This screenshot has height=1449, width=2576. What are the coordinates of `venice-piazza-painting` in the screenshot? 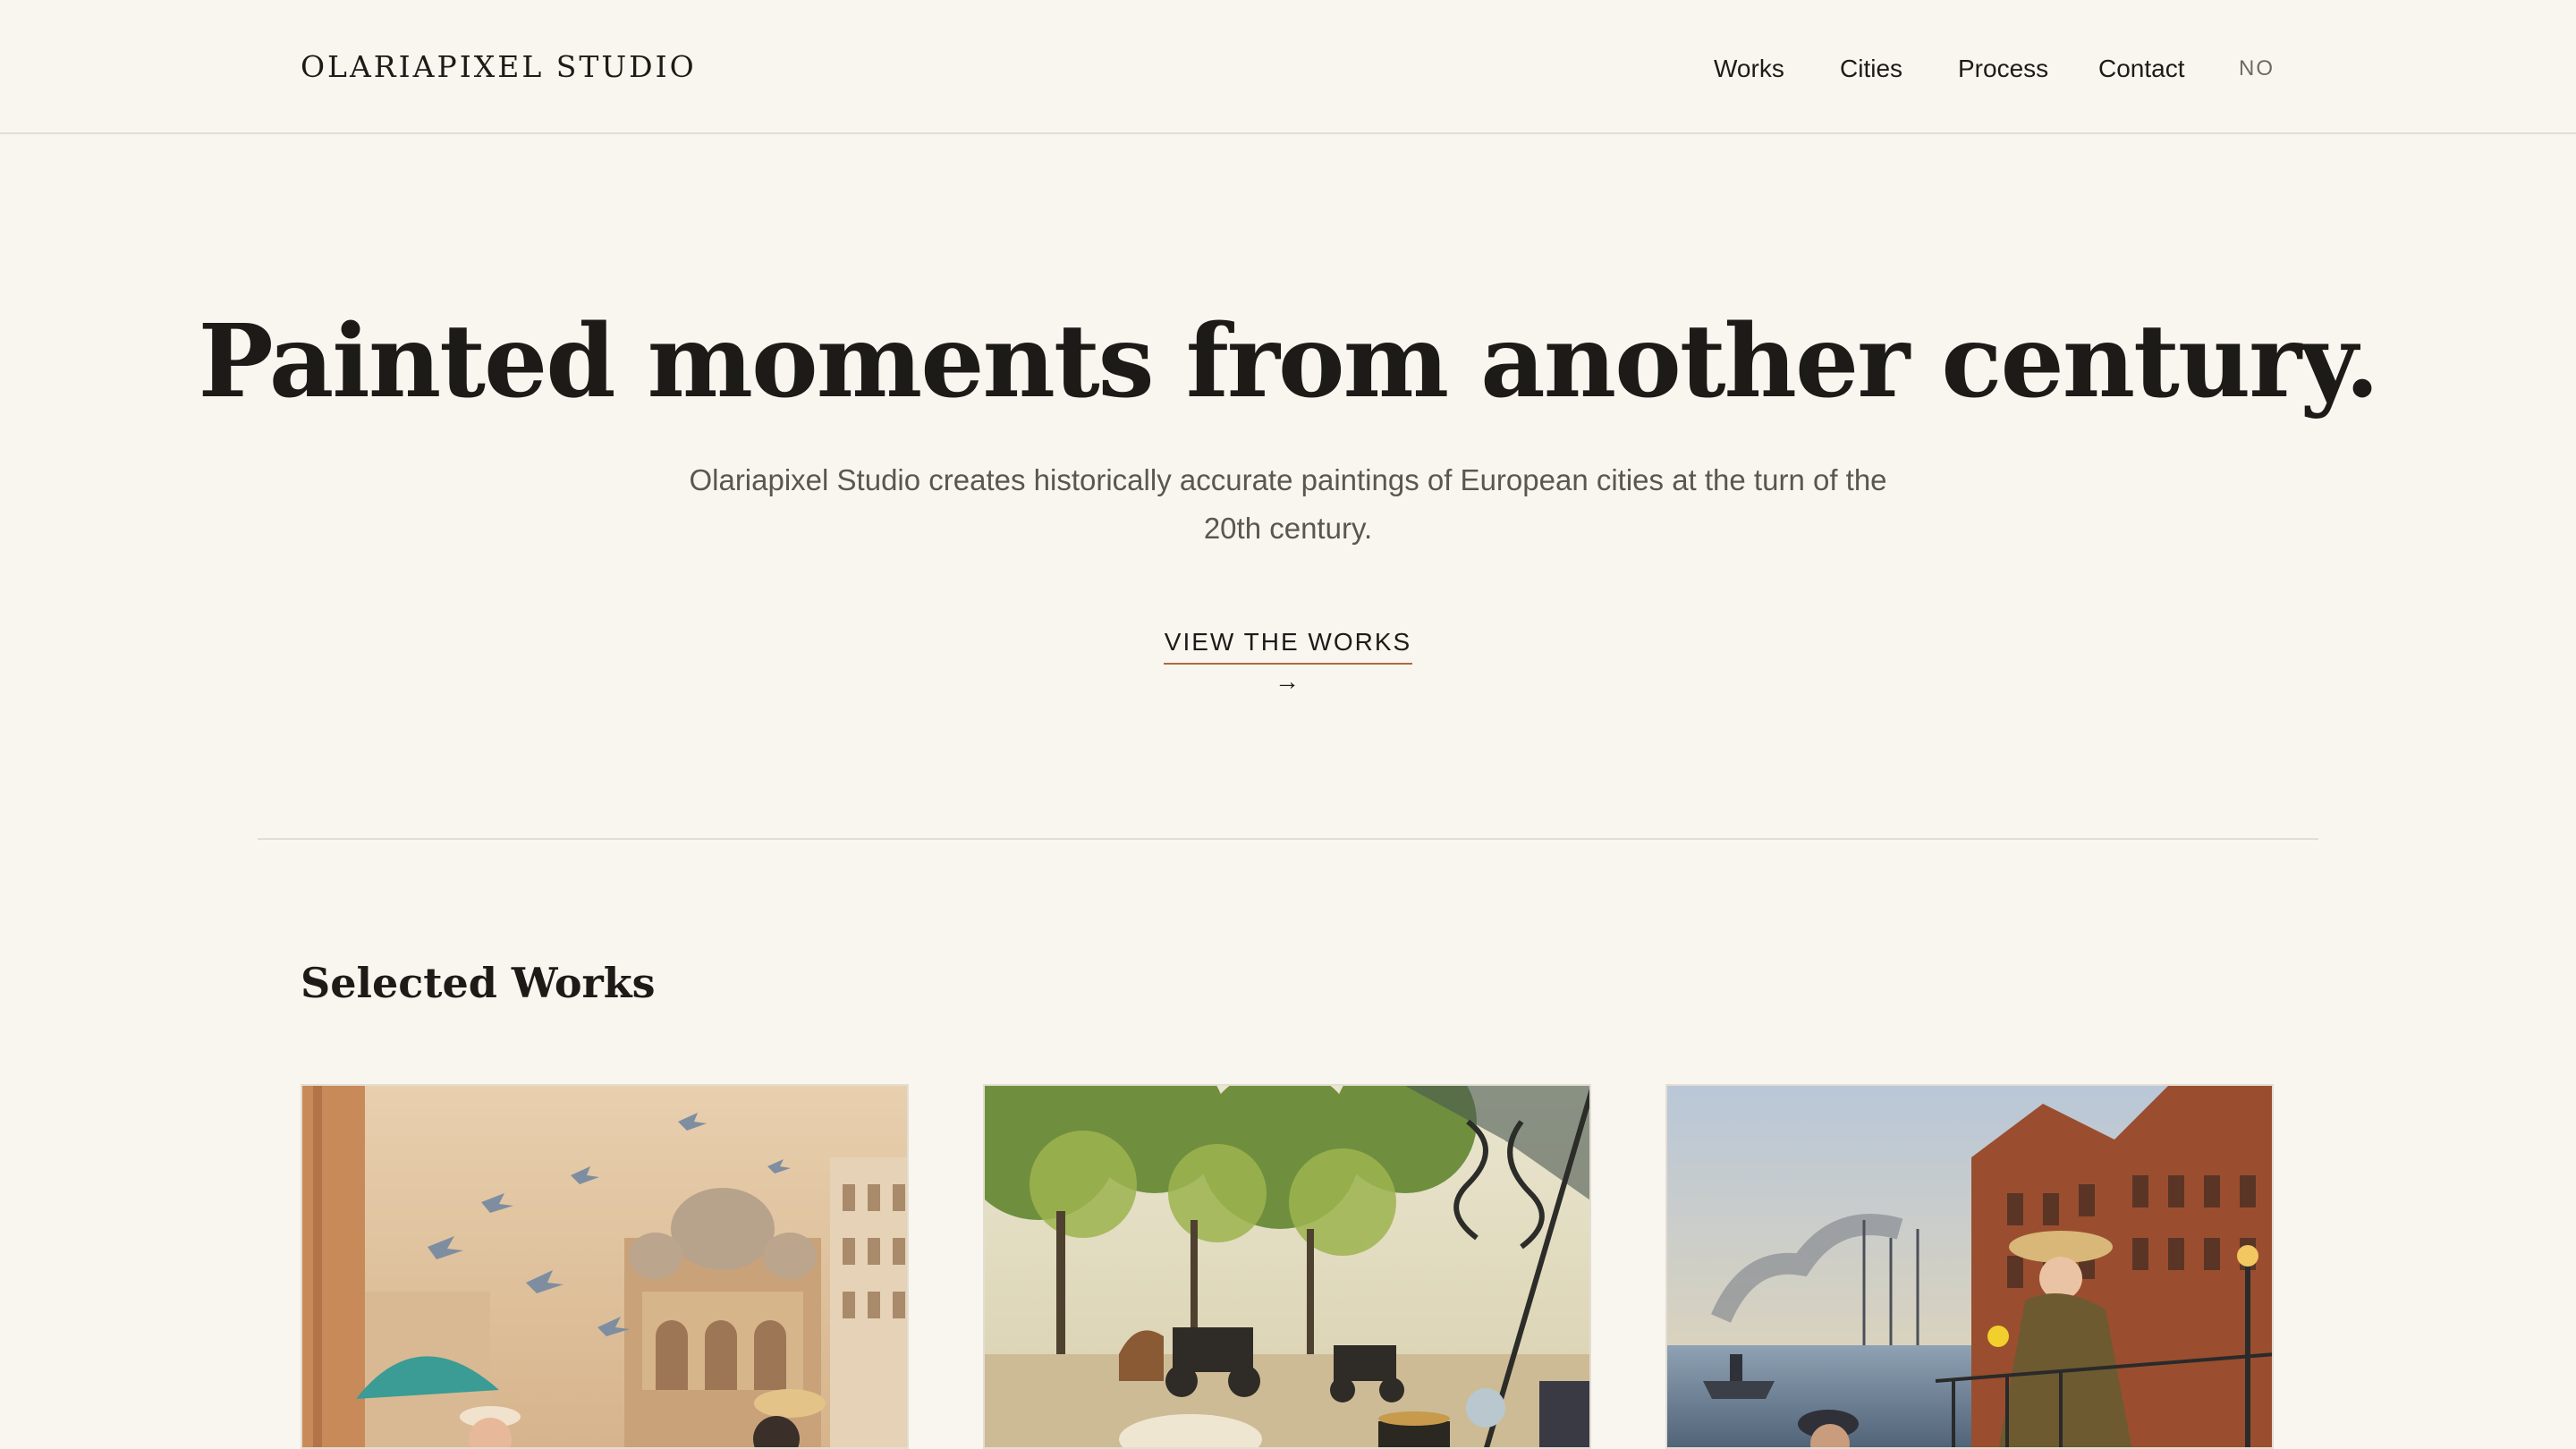 It's located at (604, 1266).